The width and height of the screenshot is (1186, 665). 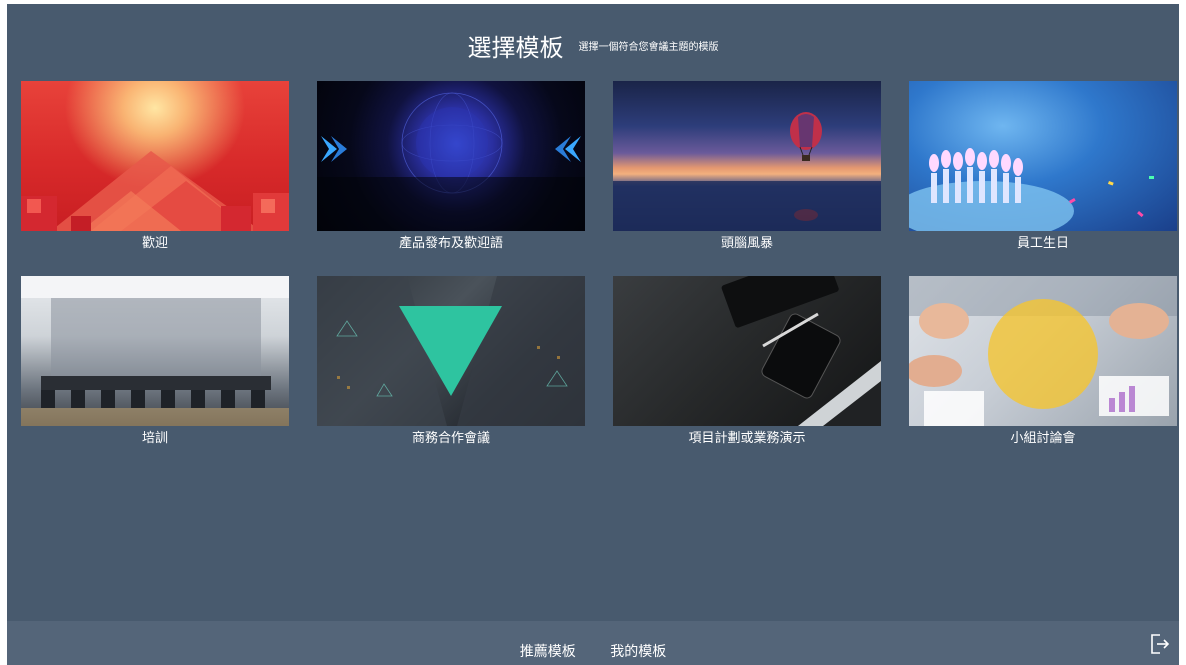 I want to click on template-card-welcome: 歡迎, so click(x=155, y=178).